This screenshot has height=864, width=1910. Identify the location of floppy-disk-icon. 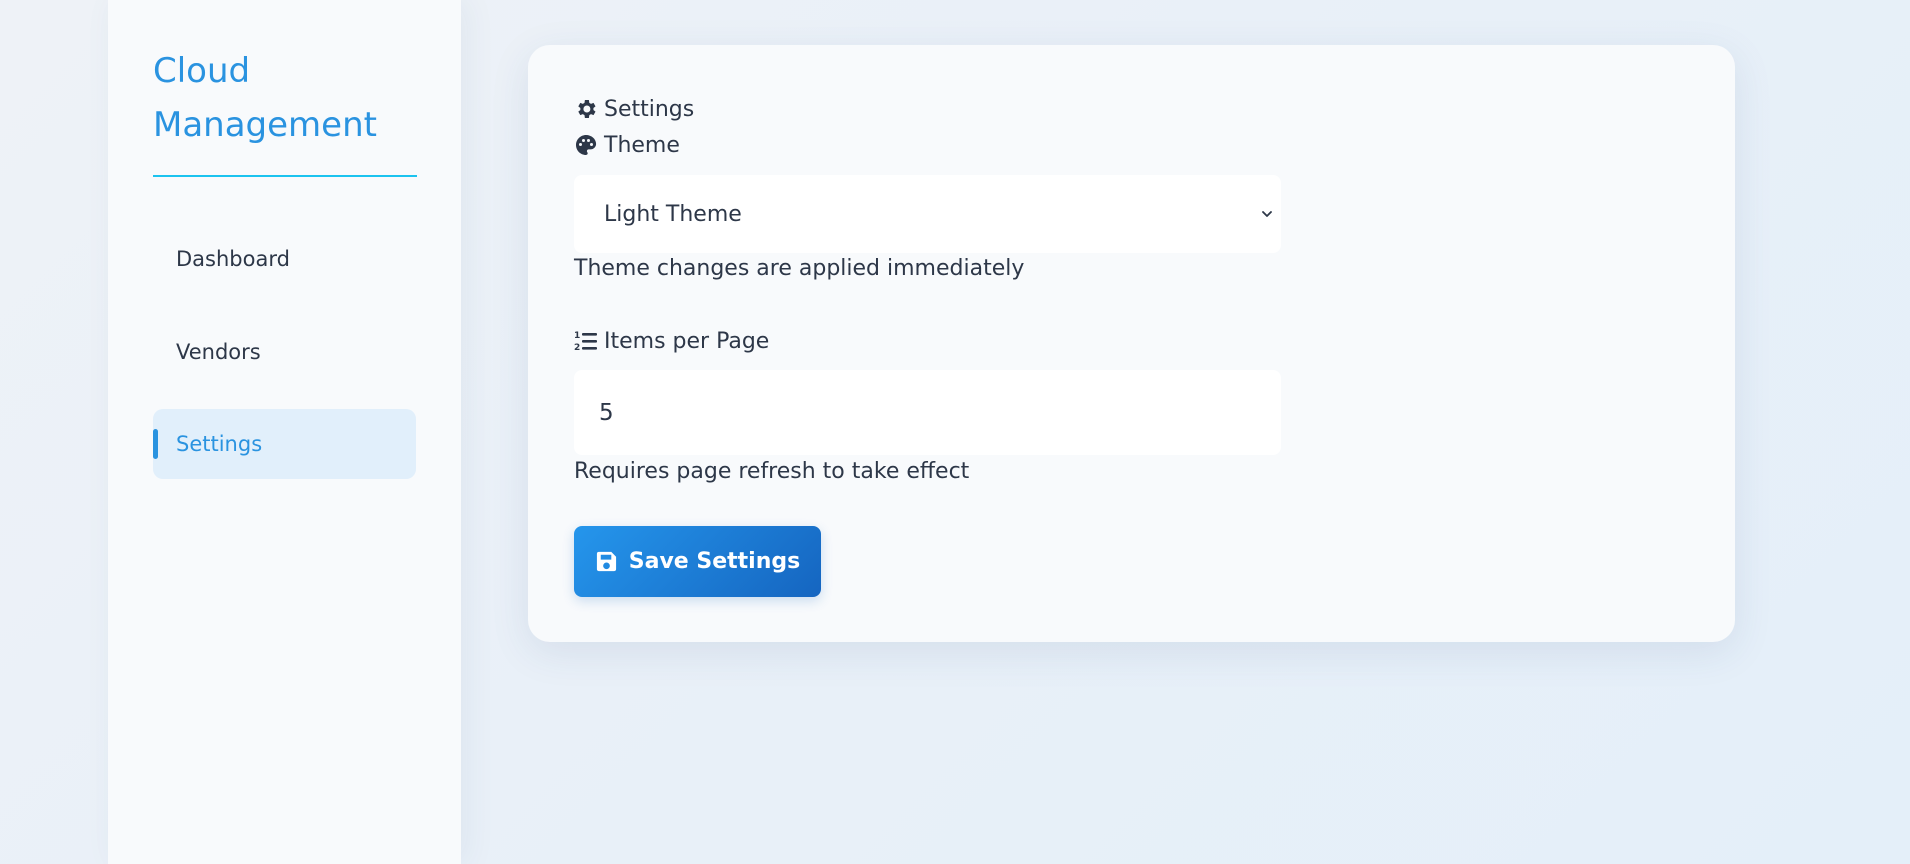
(606, 561).